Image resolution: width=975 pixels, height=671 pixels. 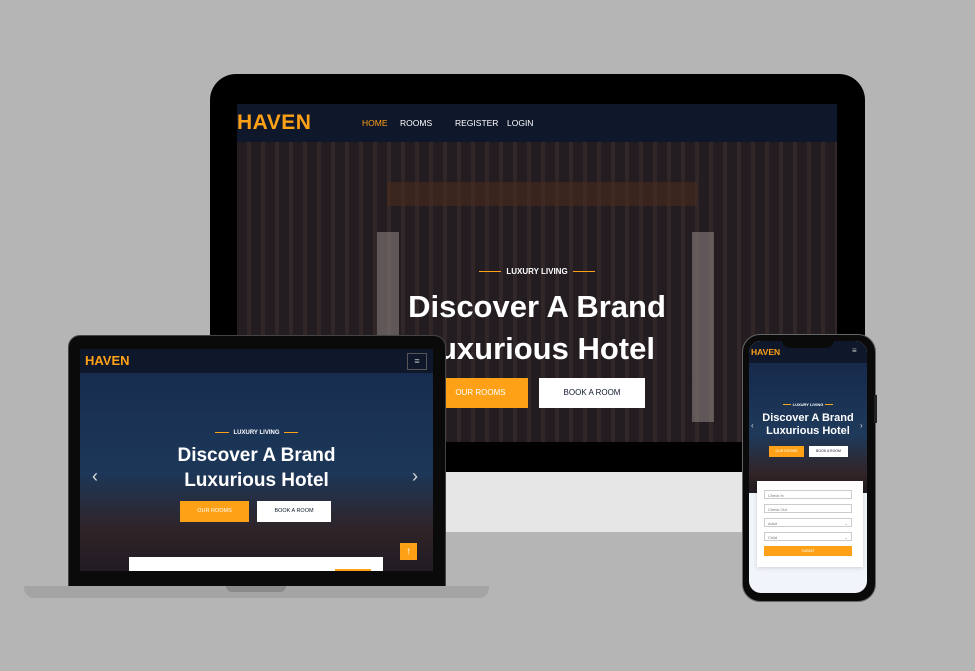 I want to click on check-out-field: Check Out, so click(x=808, y=508).